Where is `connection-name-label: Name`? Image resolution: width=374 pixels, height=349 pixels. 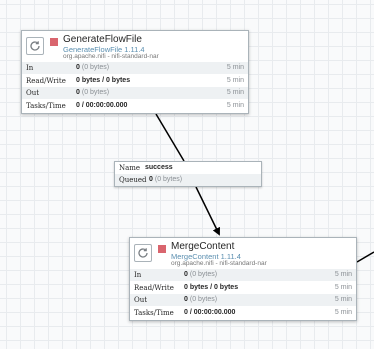 connection-name-label: Name is located at coordinates (130, 168).